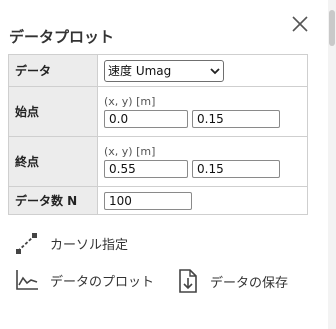 This screenshot has width=336, height=329. I want to click on data-label: データ, so click(53, 70).